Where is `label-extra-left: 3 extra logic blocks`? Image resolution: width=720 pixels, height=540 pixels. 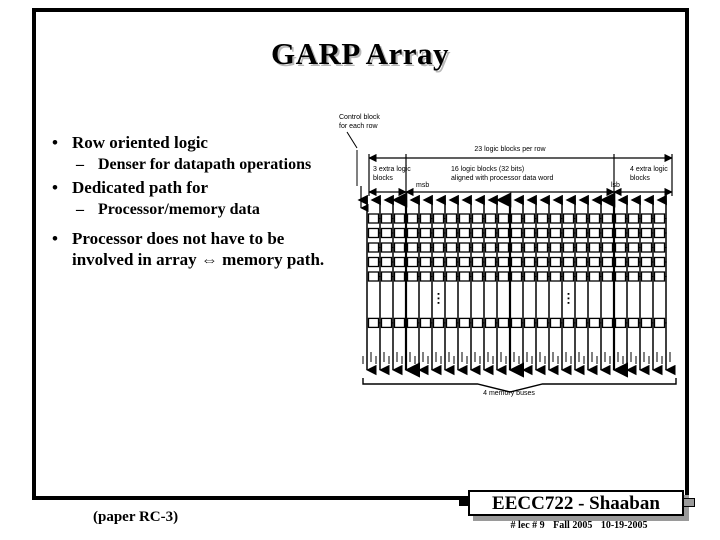 label-extra-left: 3 extra logic blocks is located at coordinates (392, 174).